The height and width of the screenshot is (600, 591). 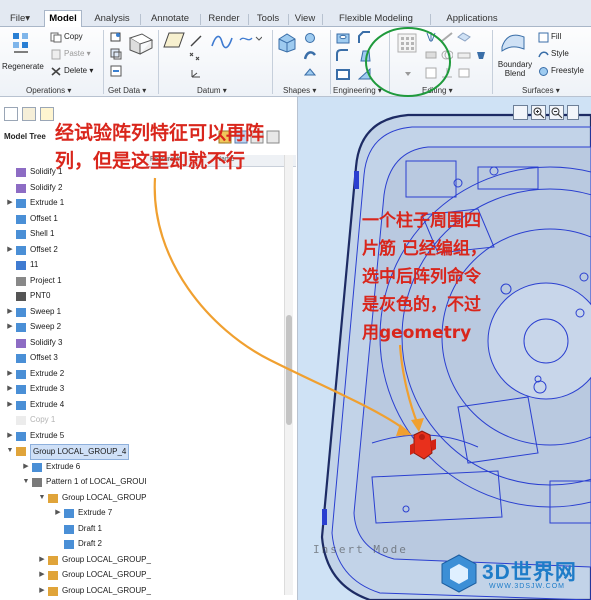 What do you see at coordinates (140, 405) in the screenshot?
I see `tree-item: ▶ Extrude 4` at bounding box center [140, 405].